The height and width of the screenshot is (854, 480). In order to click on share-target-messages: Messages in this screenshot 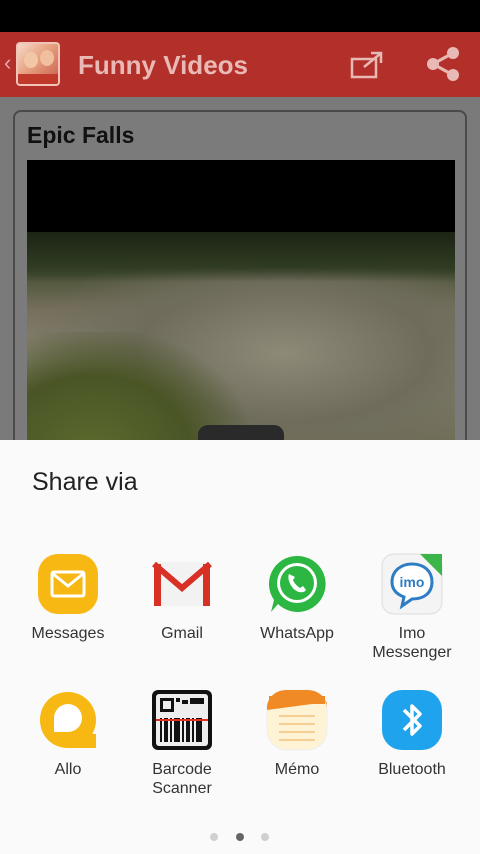, I will do `click(68, 617)`.